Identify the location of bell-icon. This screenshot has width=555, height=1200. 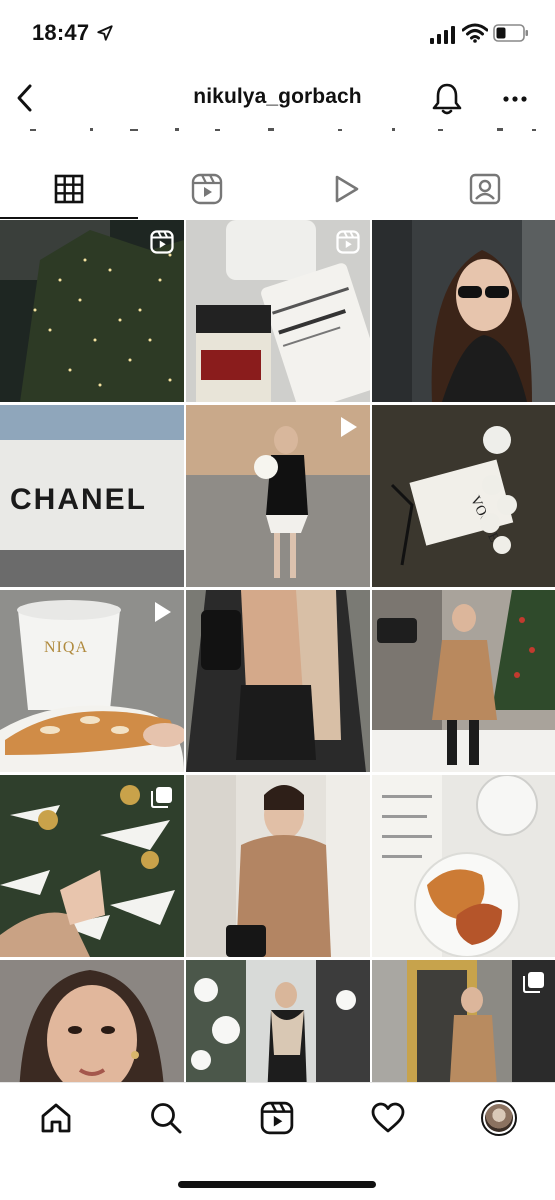
(447, 99).